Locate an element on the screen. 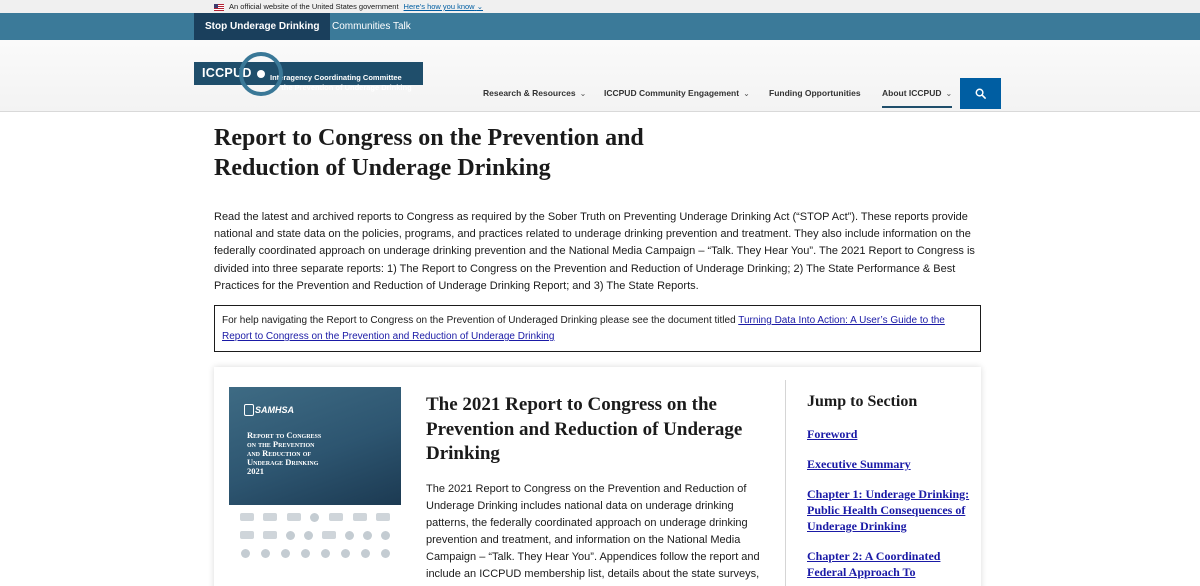 This screenshot has height=586, width=1200. nav-about-iccpud: About ICCPUD ⌄ is located at coordinates (917, 93).